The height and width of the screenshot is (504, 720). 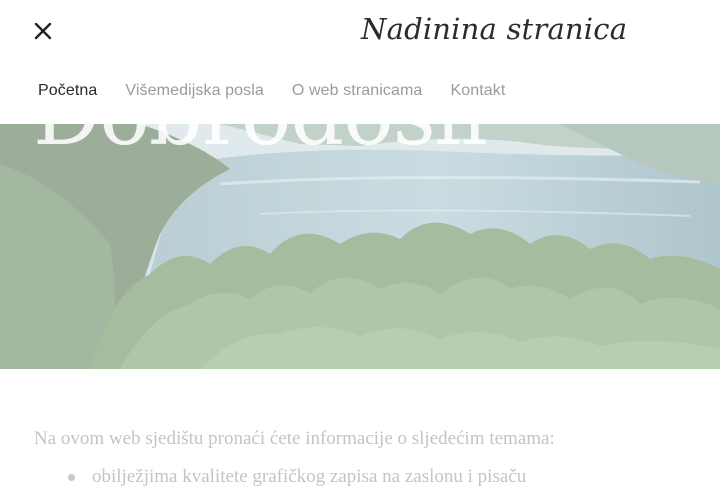 What do you see at coordinates (477, 91) in the screenshot?
I see `nav-item-kontakt: Kontakt` at bounding box center [477, 91].